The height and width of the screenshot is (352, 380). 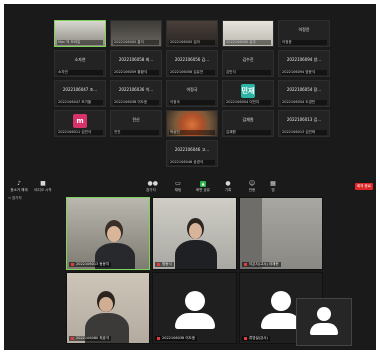 What do you see at coordinates (80, 72) in the screenshot?
I see `participant-label: 소자연` at bounding box center [80, 72].